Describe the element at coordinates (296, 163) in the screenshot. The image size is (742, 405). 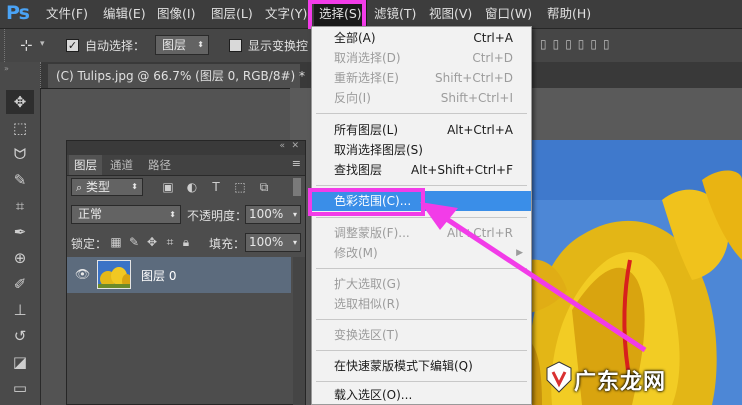
I see `panel-menu-icon: ≡` at that location.